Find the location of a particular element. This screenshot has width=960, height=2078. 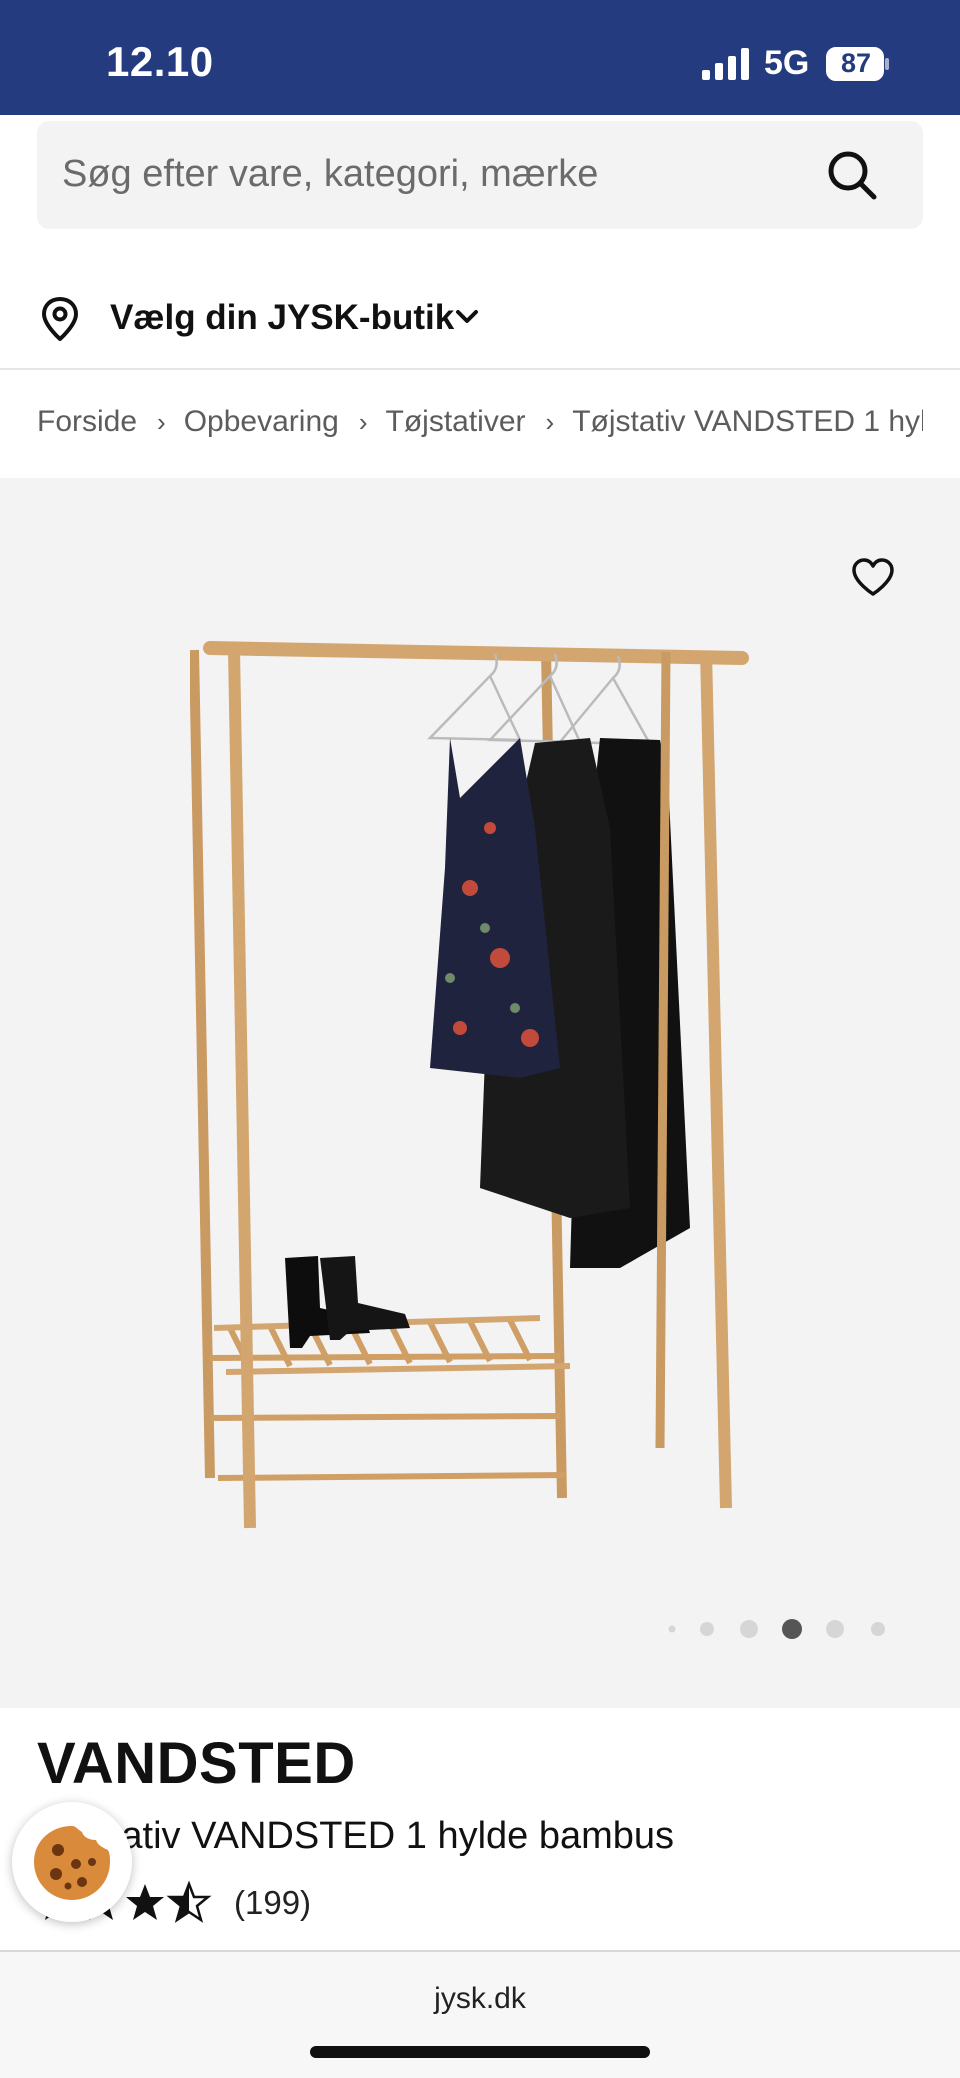

browser-url-bar: jysk.dk is located at coordinates (480, 2014).